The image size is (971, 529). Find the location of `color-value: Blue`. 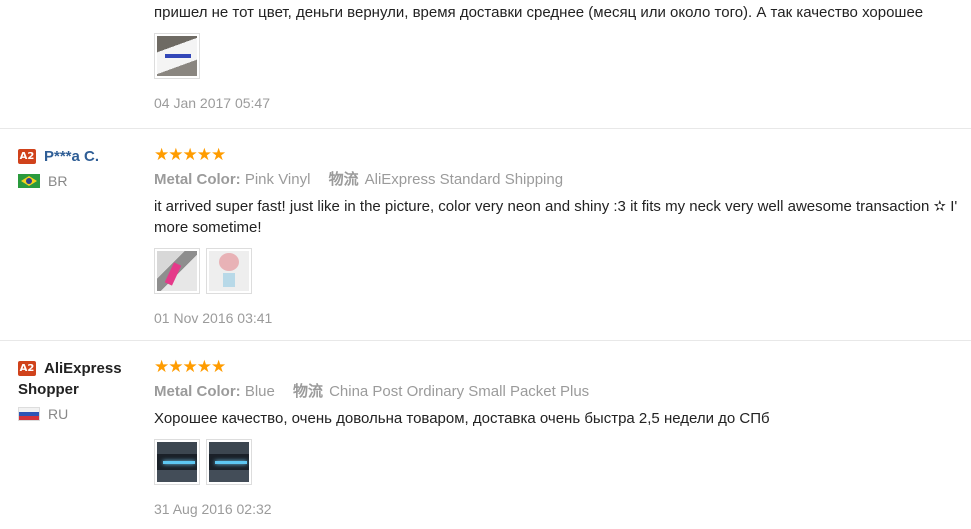

color-value: Blue is located at coordinates (259, 391).